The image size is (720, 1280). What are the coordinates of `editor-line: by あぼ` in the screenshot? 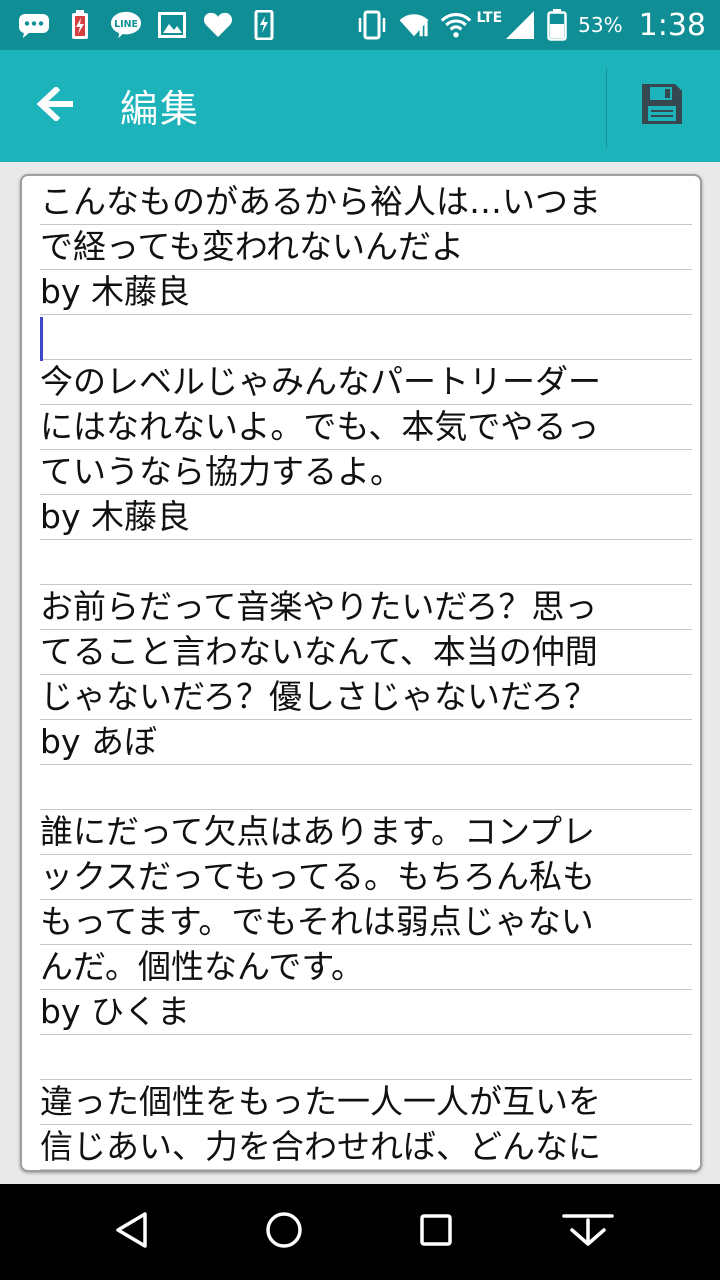 It's located at (366, 742).